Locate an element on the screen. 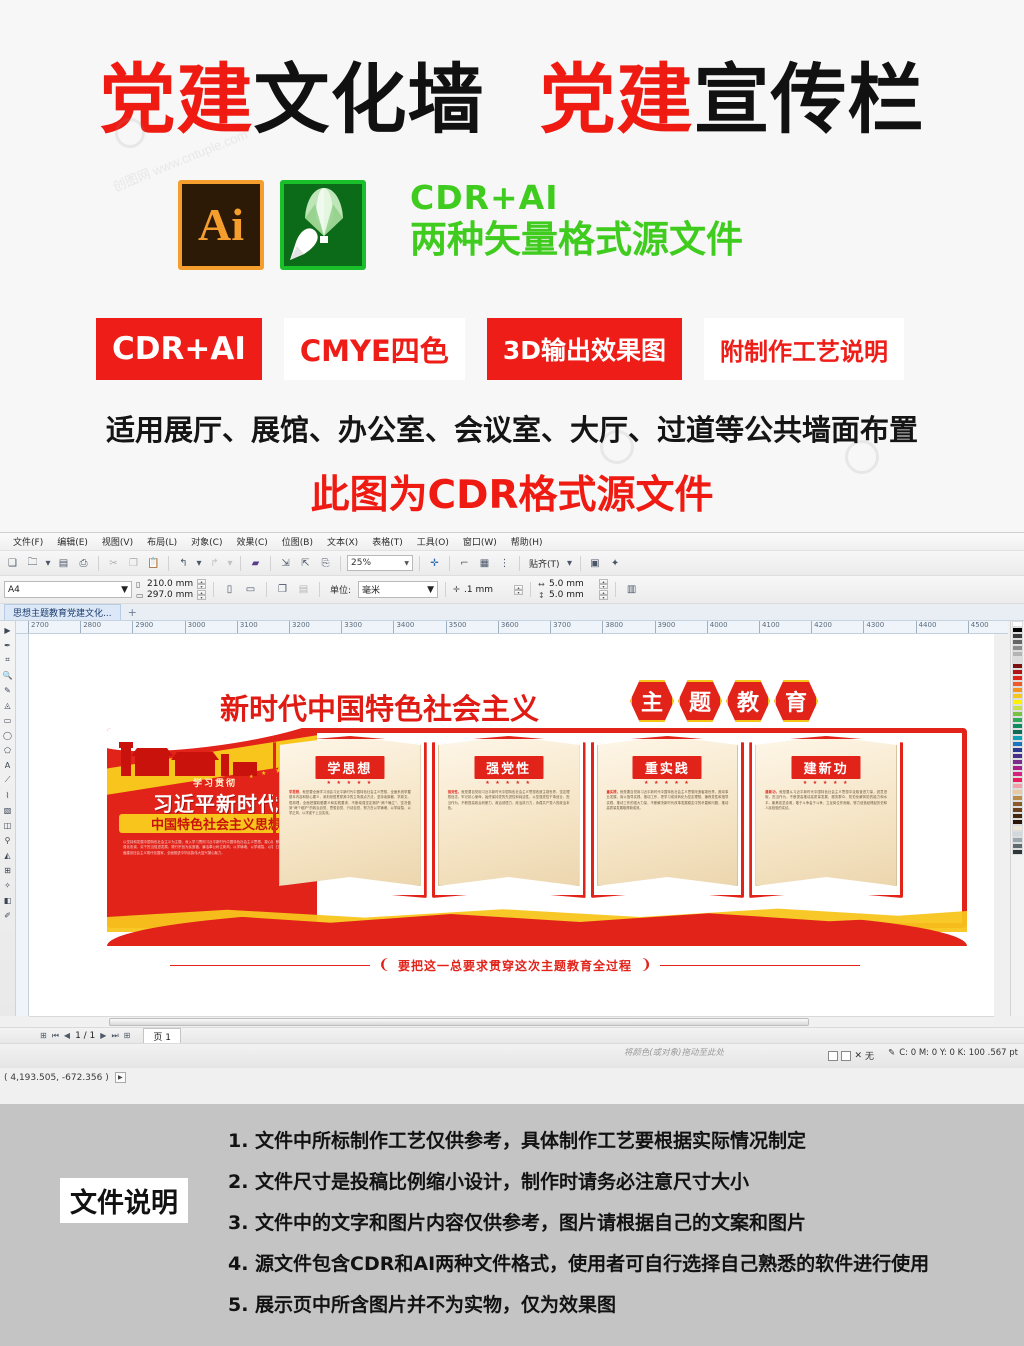 This screenshot has height=1346, width=1024. page-size-combo: A4 ▼ is located at coordinates (68, 589).